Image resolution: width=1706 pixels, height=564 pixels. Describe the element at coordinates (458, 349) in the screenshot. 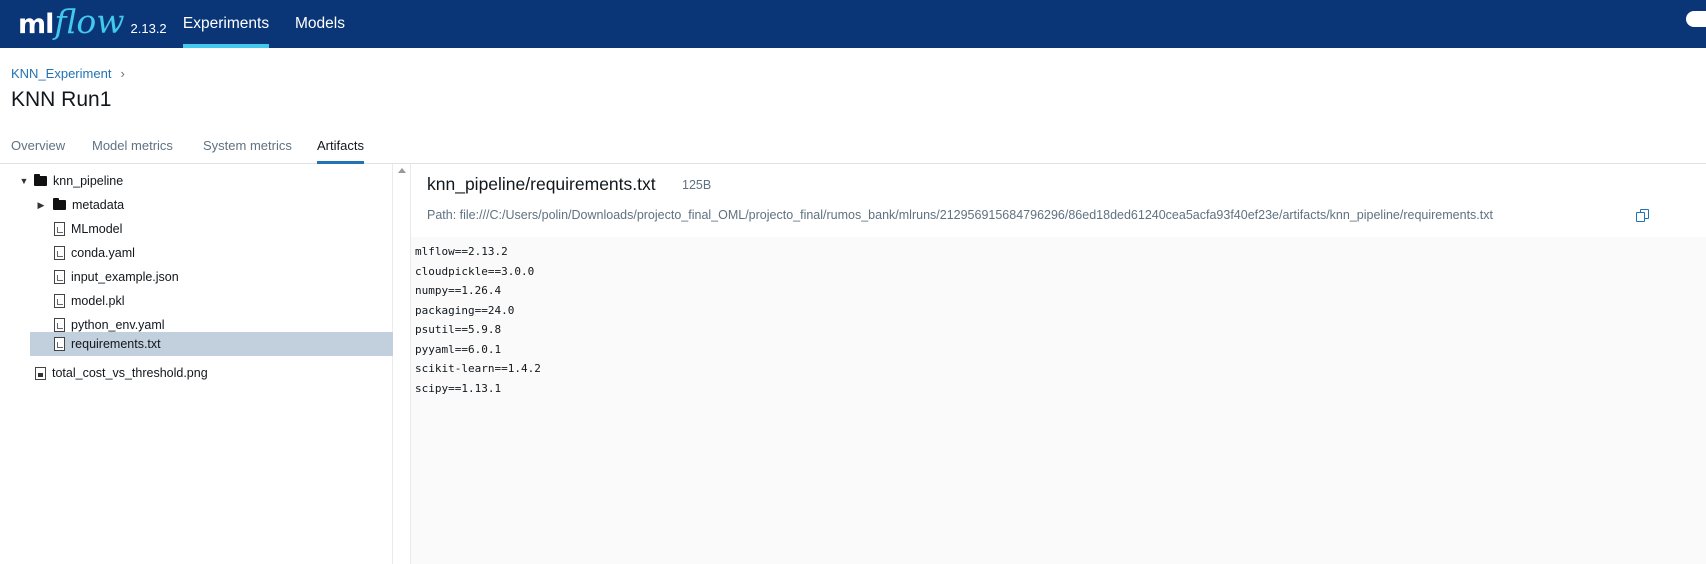

I see `code-line: pyyaml==6.0.1` at that location.